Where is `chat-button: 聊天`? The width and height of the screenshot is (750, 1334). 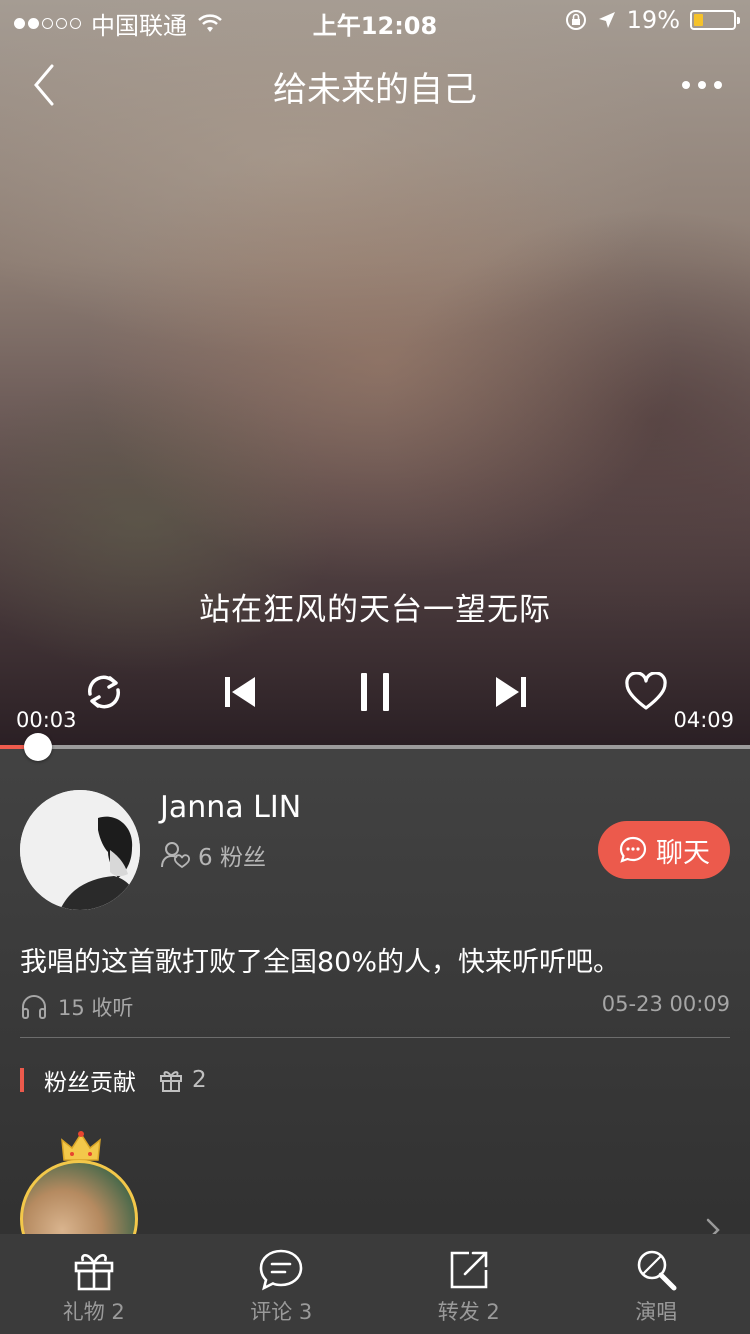
chat-button: 聊天 is located at coordinates (664, 850).